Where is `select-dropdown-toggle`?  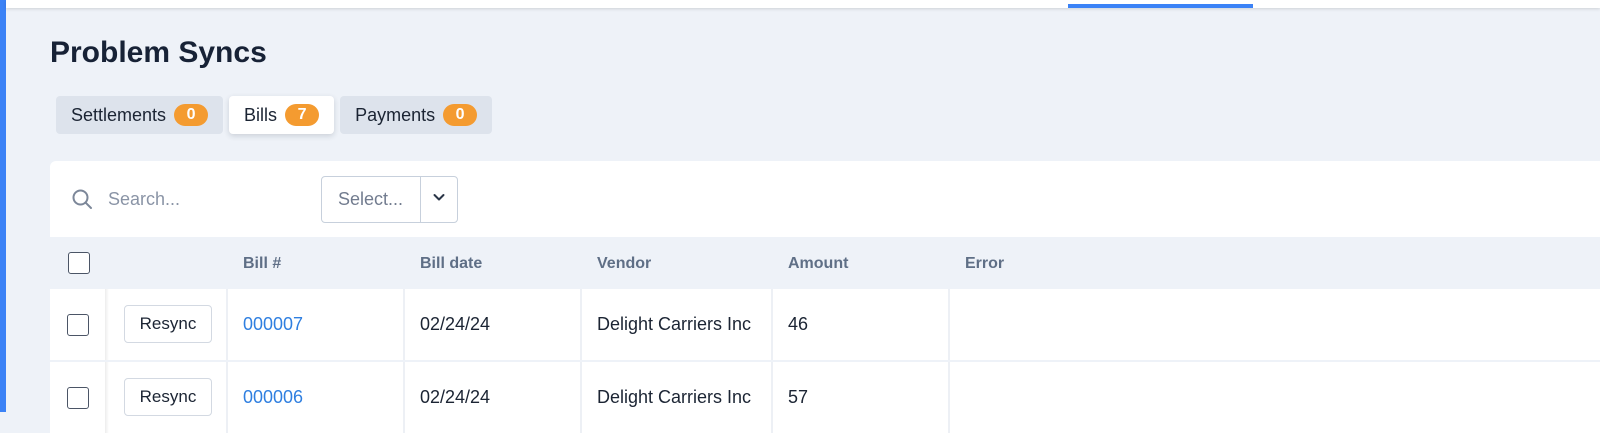 select-dropdown-toggle is located at coordinates (438, 199).